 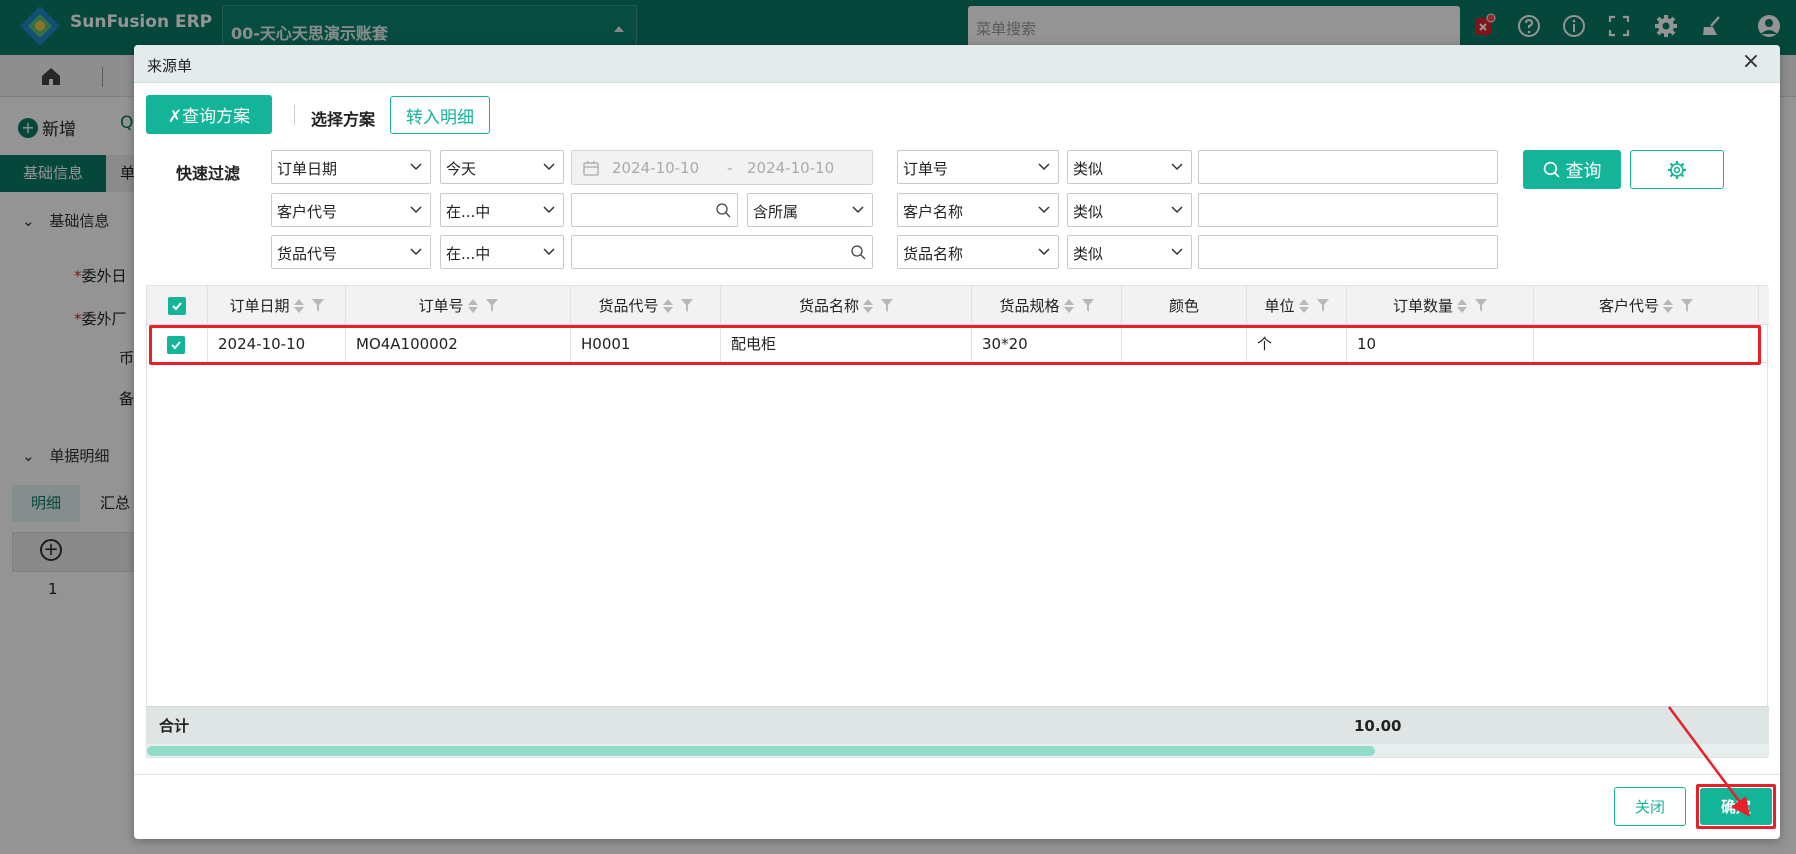 I want to click on gear-icon, so click(x=1677, y=169).